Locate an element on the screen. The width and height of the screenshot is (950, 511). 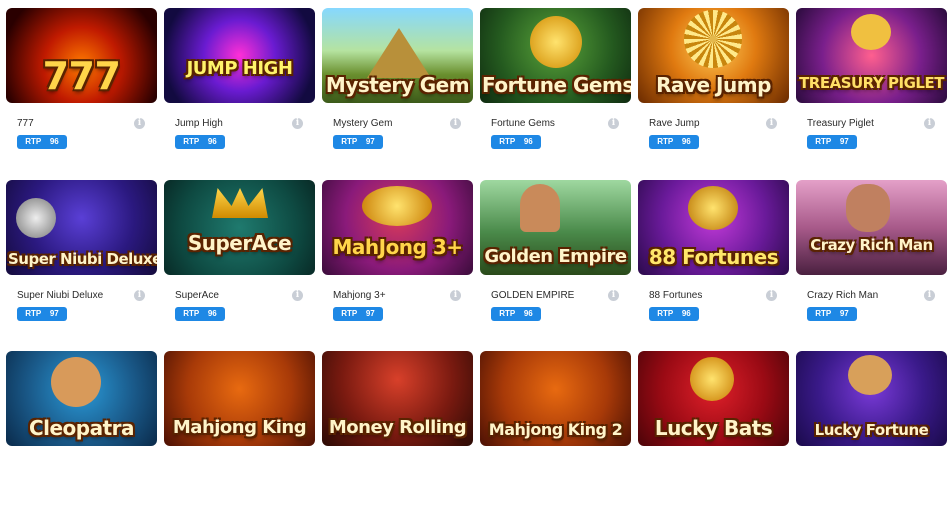
game-card: 88 Fortunes 88 Fortunes i RTP 96 is located at coordinates (713, 250).